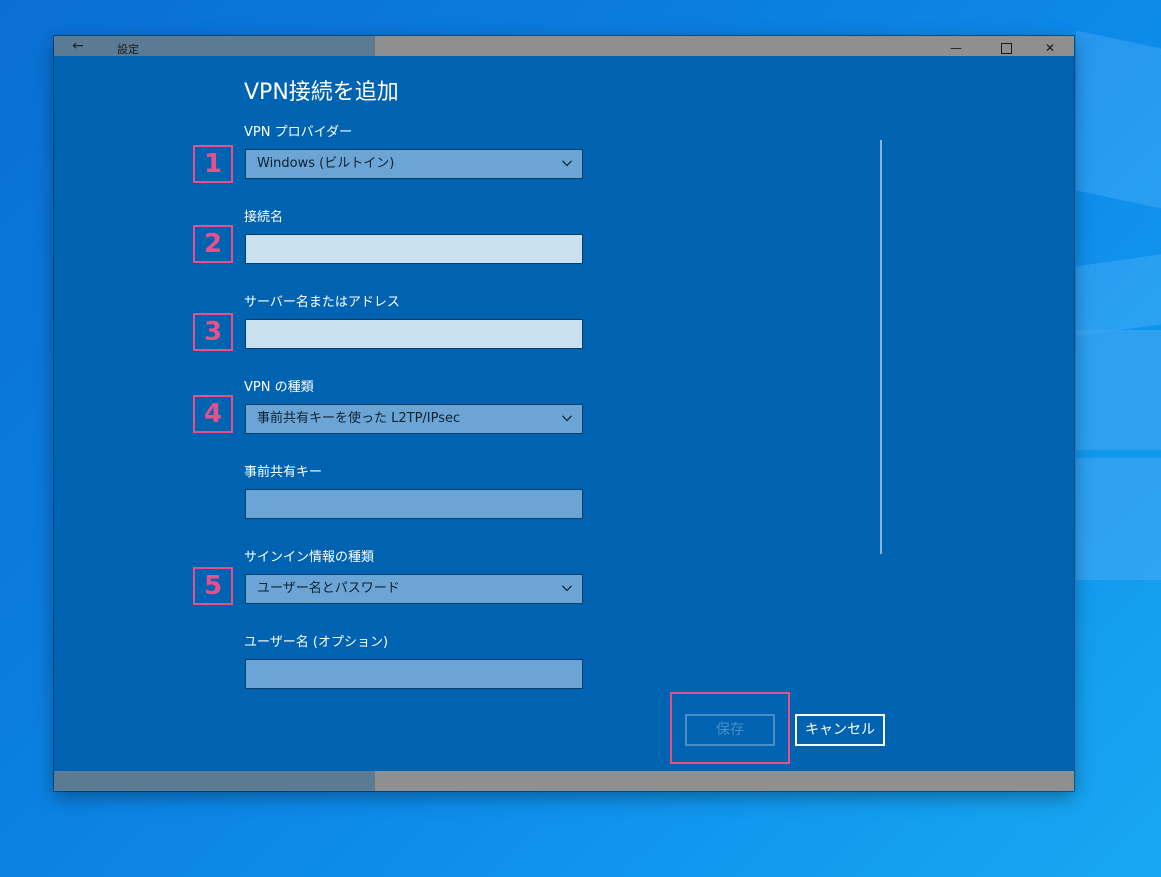  I want to click on connection-name-input, so click(414, 249).